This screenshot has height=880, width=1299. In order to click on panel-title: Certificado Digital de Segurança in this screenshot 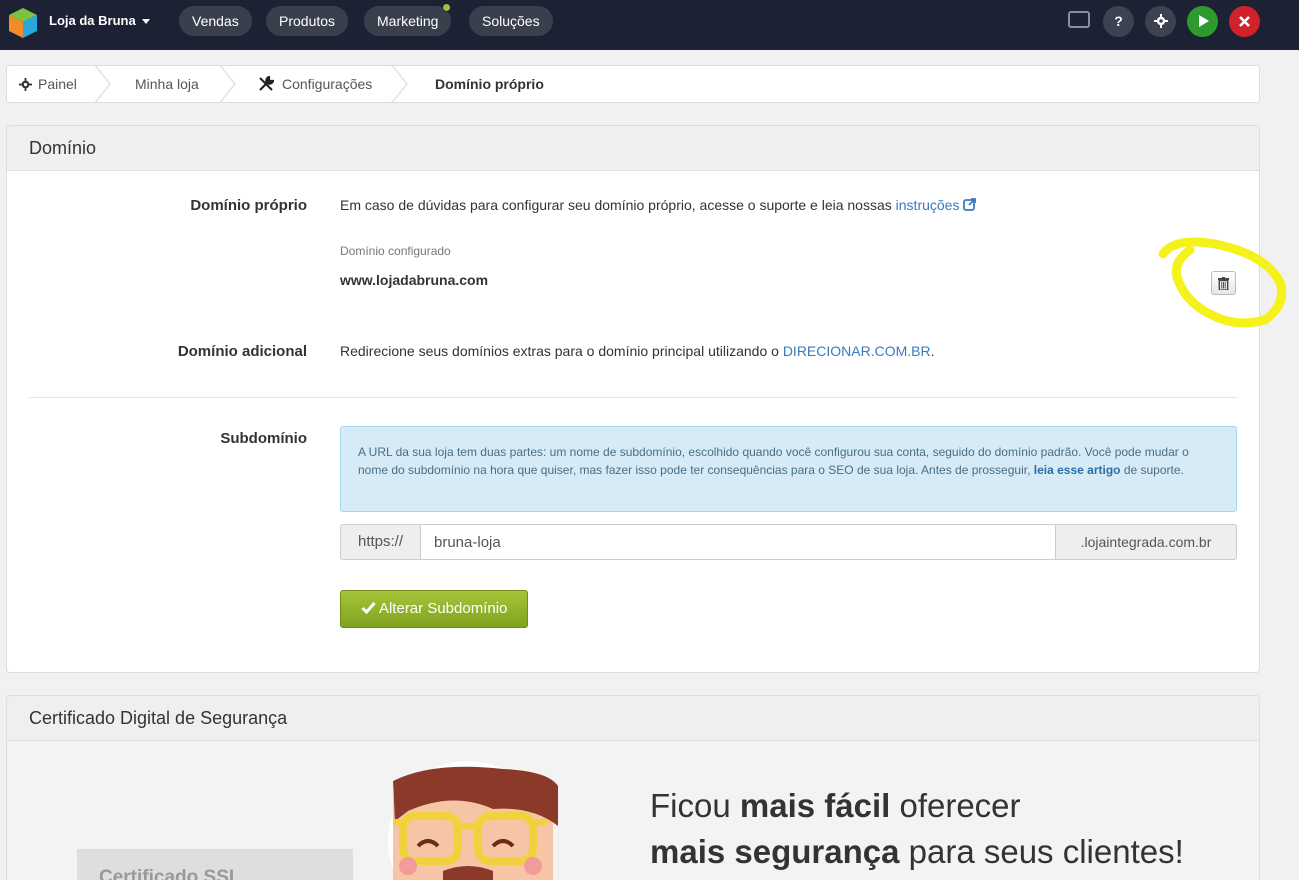, I will do `click(633, 718)`.